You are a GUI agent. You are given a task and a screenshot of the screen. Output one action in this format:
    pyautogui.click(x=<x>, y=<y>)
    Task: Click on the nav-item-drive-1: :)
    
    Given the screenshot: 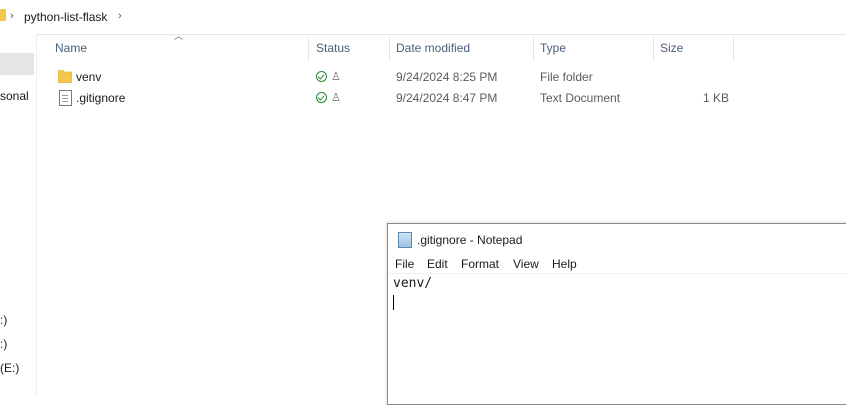 What is the action you would take?
    pyautogui.click(x=3, y=320)
    